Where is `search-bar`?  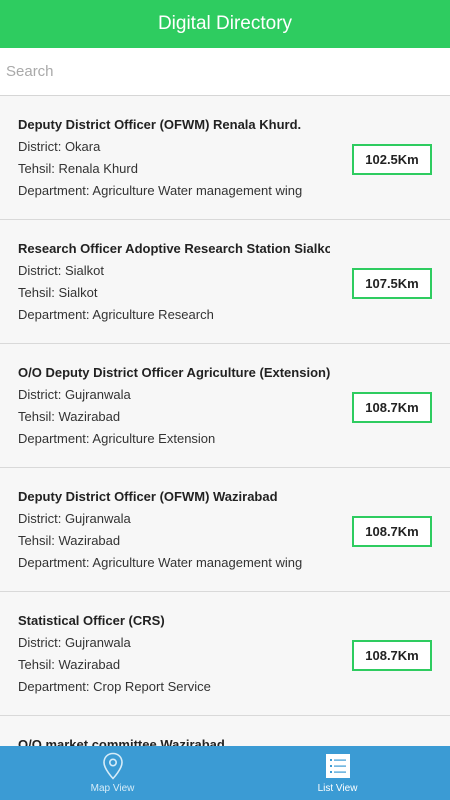 search-bar is located at coordinates (225, 72).